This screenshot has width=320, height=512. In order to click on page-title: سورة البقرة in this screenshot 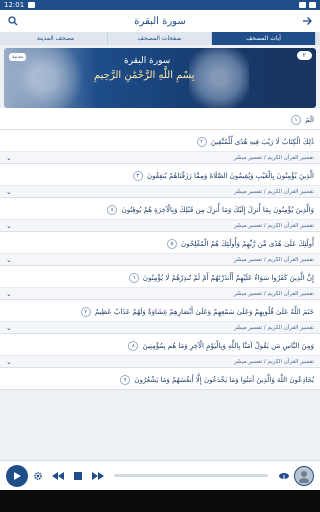, I will do `click(160, 21)`.